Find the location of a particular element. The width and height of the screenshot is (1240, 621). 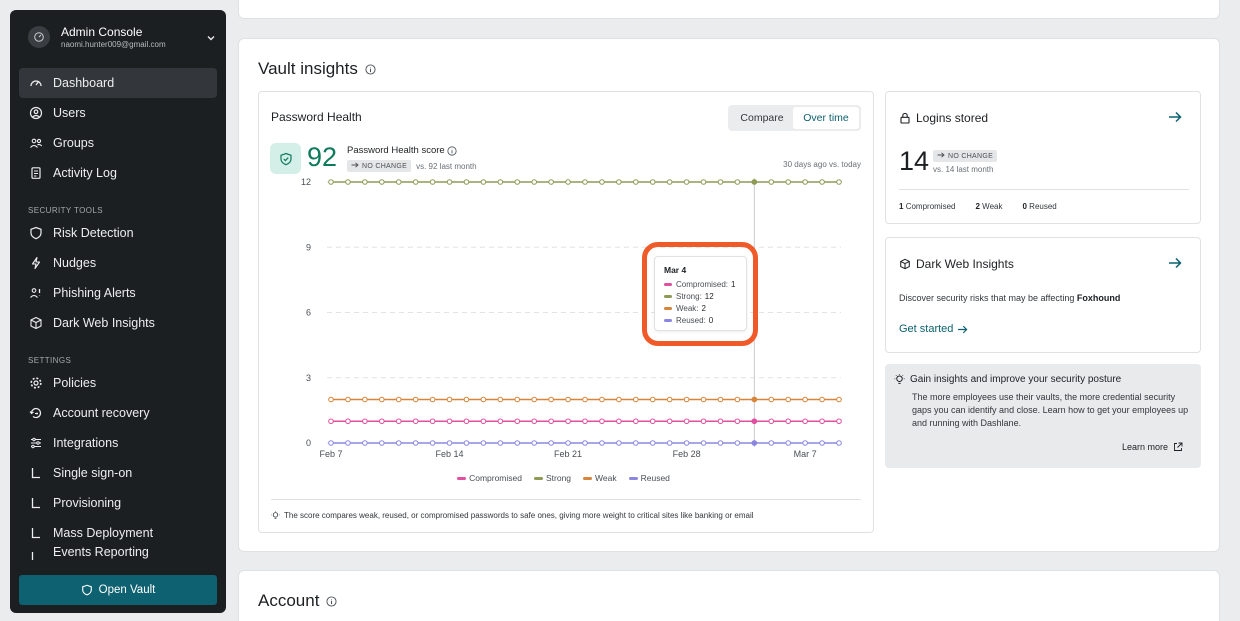

sidebar-item-phishing-alerts: Phishing Alerts is located at coordinates (118, 293).